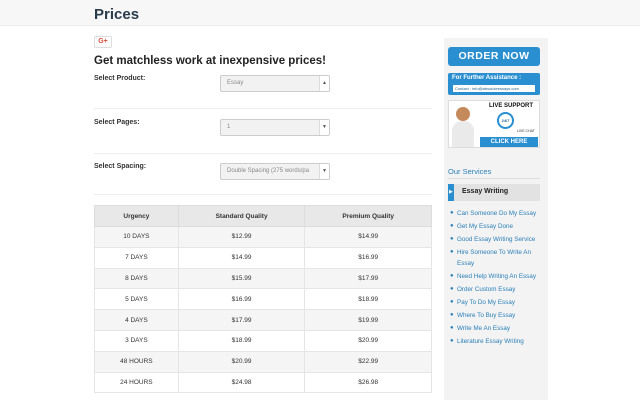 Image resolution: width=640 pixels, height=400 pixels. What do you see at coordinates (136, 216) in the screenshot?
I see `column-header-urgency: Urgency` at bounding box center [136, 216].